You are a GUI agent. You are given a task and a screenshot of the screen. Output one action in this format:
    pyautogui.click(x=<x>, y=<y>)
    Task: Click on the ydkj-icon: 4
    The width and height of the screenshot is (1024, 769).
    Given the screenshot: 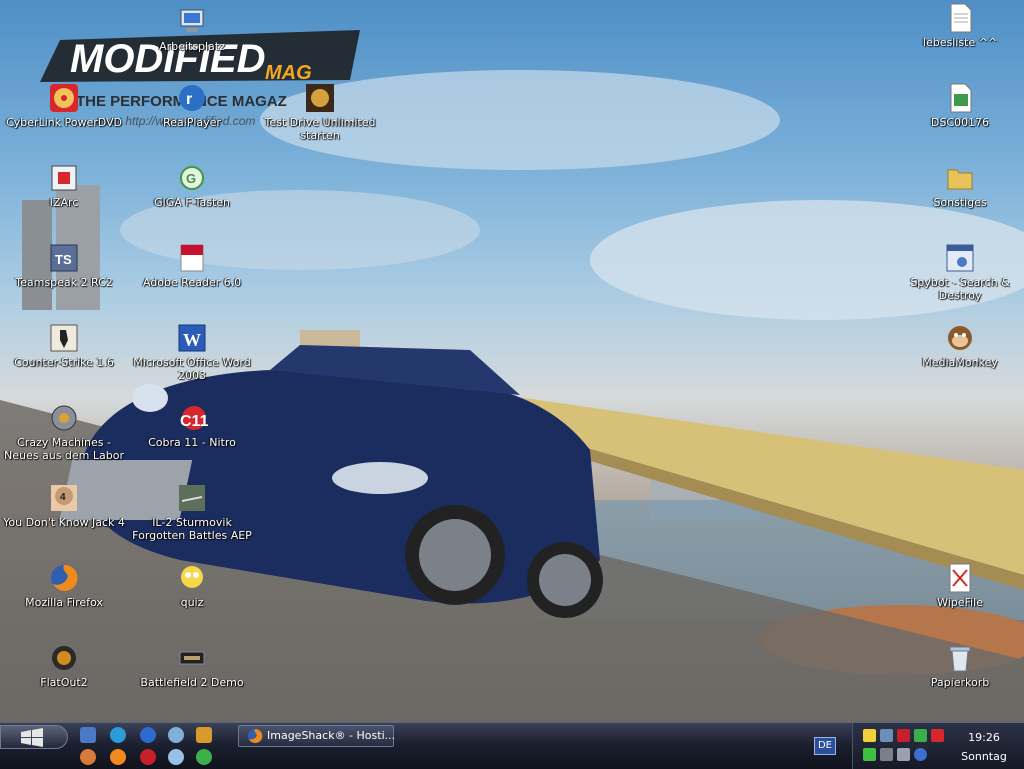 What is the action you would take?
    pyautogui.click(x=64, y=498)
    